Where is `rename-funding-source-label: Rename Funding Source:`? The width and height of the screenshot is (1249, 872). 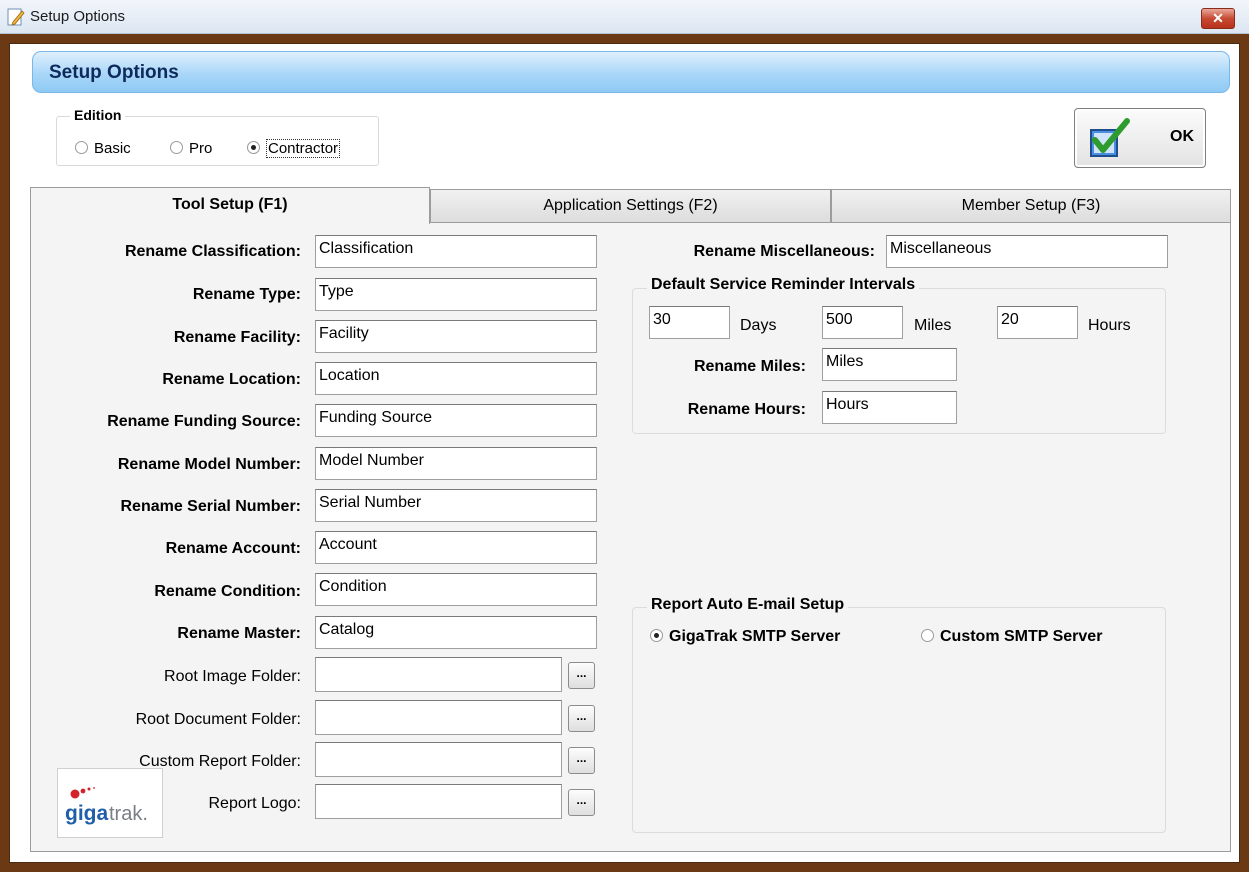
rename-funding-source-label: Rename Funding Source: is located at coordinates (204, 421).